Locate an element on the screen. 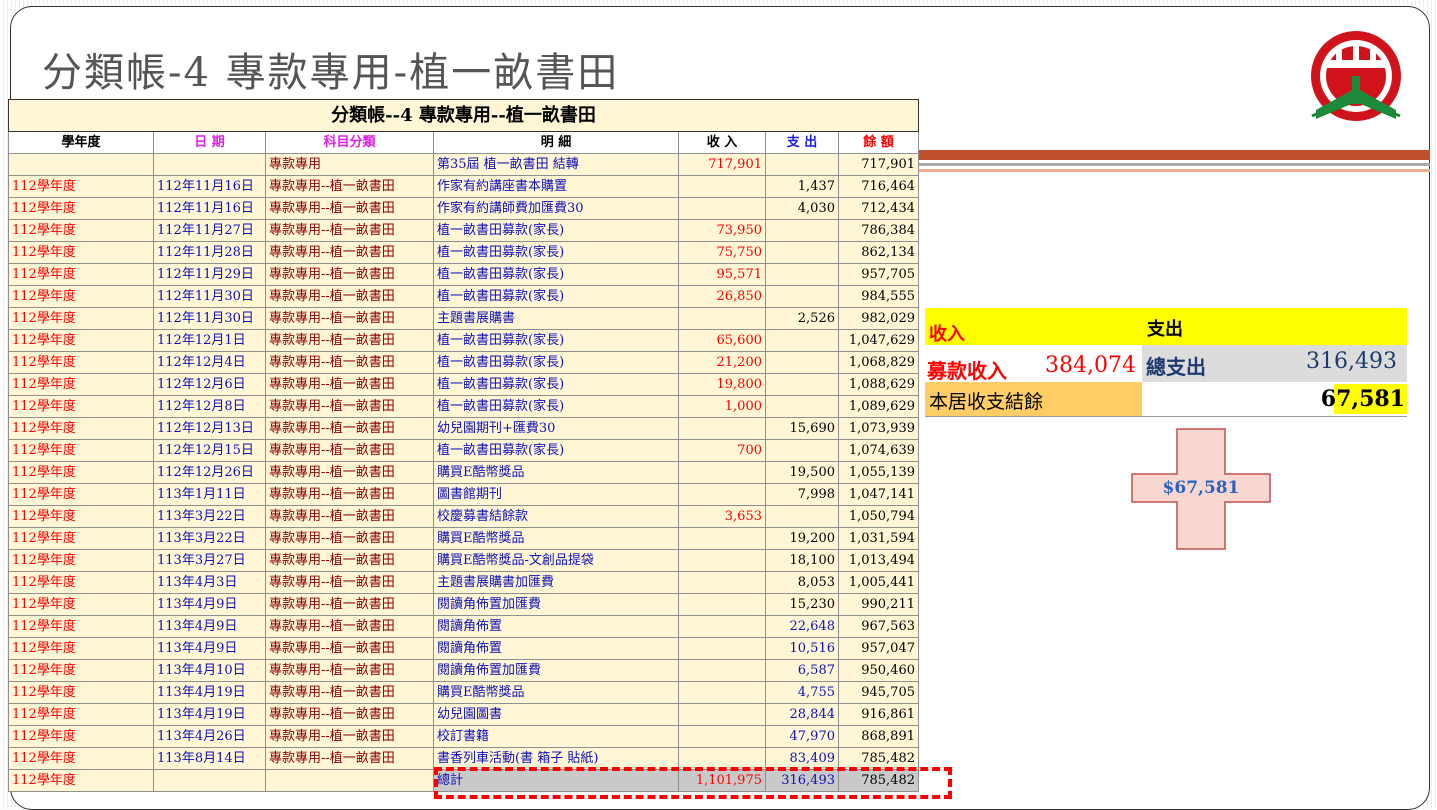 The image size is (1437, 810). cell-date: 112年12月6日 is located at coordinates (209, 384).